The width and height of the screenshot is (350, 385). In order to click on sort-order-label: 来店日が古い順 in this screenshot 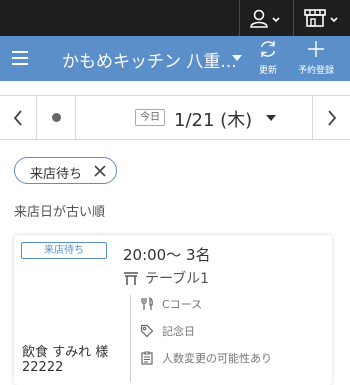, I will do `click(59, 210)`.